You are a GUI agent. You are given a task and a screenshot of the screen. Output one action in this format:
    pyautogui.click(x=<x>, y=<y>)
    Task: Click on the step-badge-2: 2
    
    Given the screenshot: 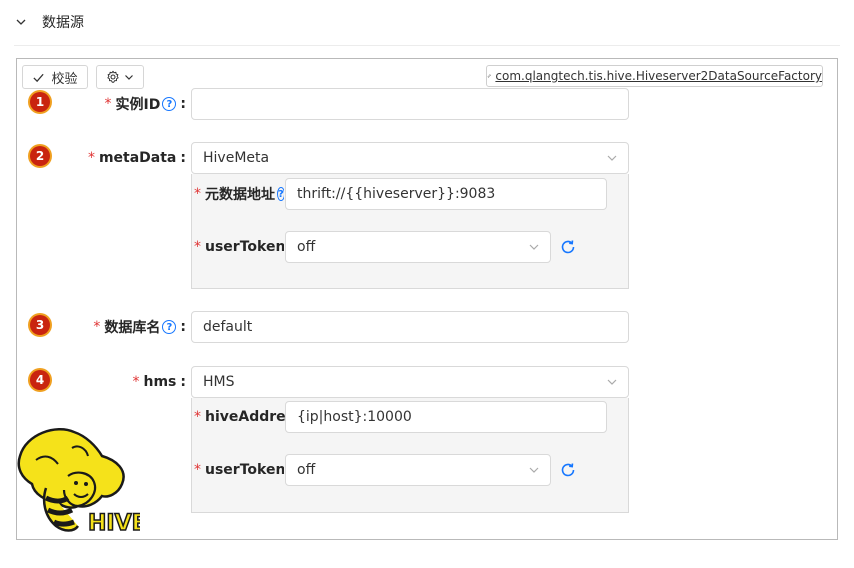 What is the action you would take?
    pyautogui.click(x=40, y=156)
    